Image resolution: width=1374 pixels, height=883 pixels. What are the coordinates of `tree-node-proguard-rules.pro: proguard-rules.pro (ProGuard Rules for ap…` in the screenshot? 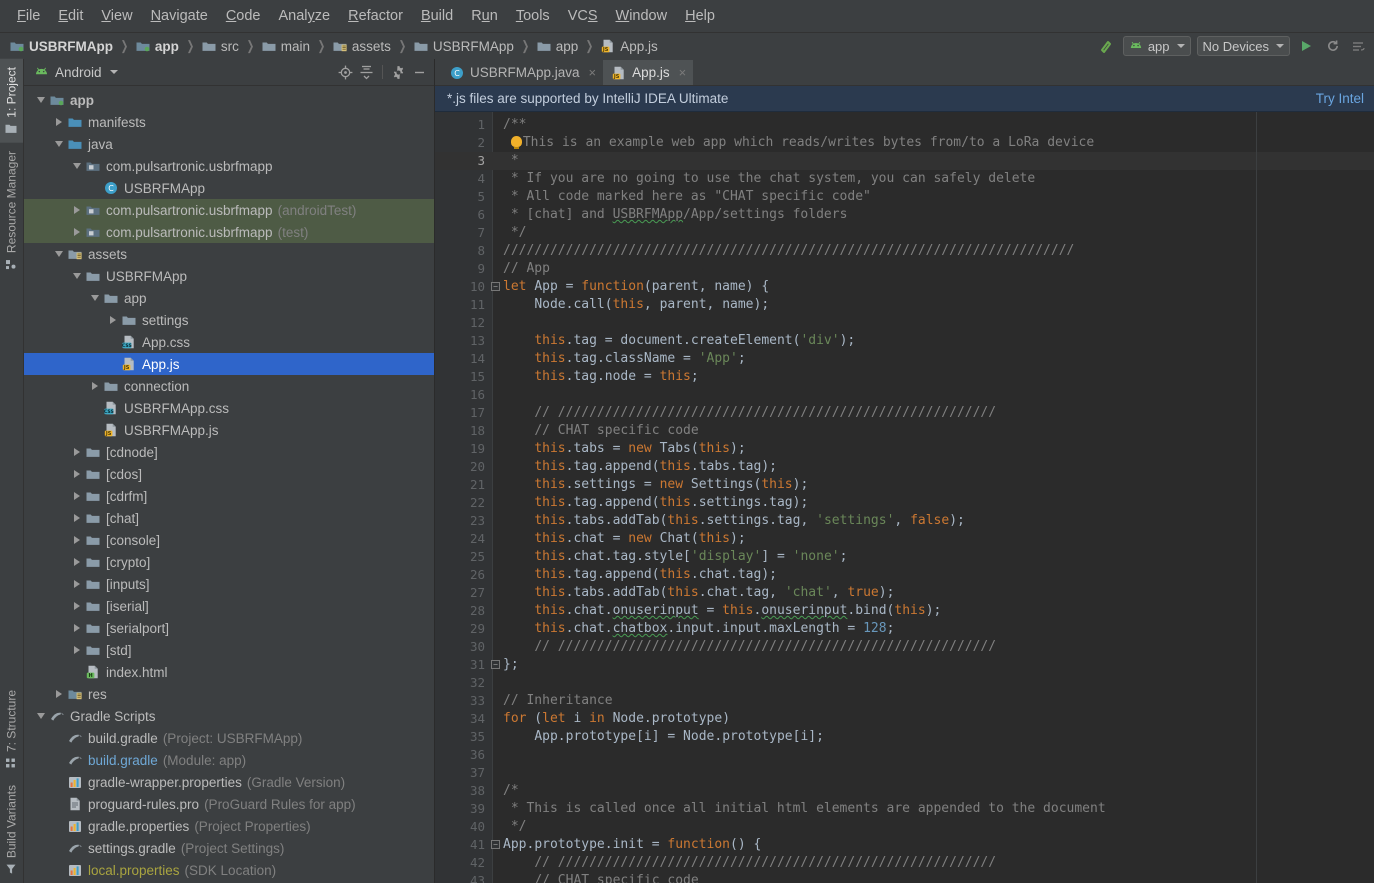 It's located at (229, 804).